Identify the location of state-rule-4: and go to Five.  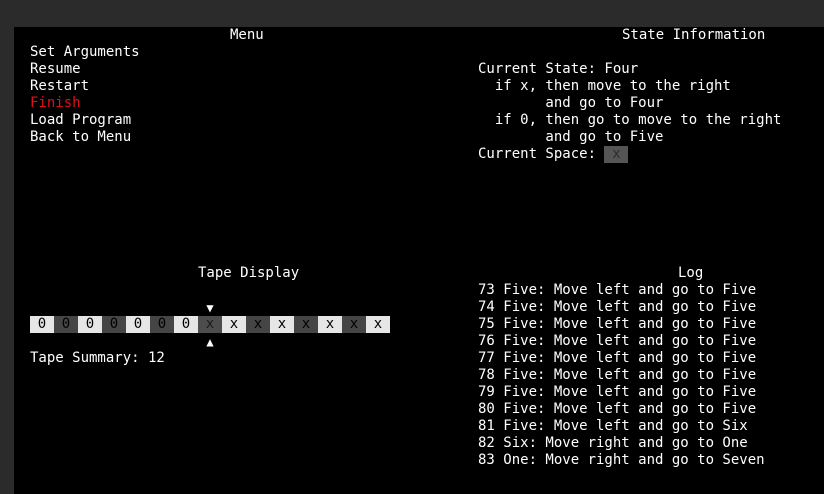
(571, 137).